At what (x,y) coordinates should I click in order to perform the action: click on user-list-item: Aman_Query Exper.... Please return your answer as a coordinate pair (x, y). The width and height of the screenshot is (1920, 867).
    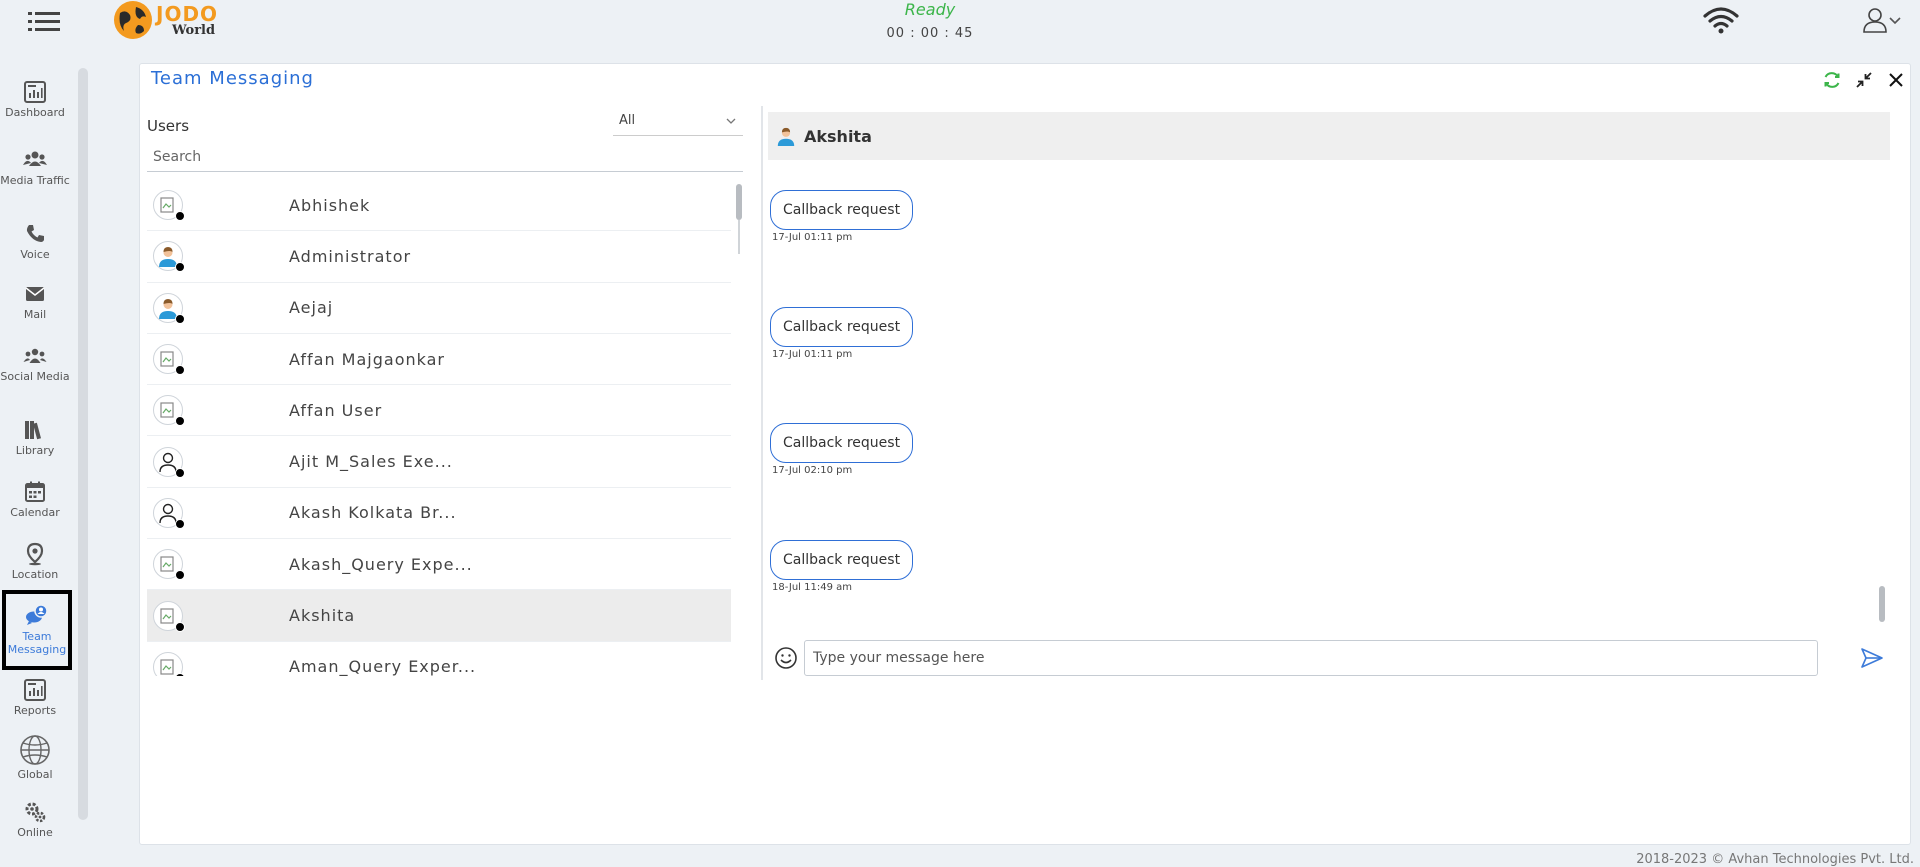
    Looking at the image, I should click on (439, 659).